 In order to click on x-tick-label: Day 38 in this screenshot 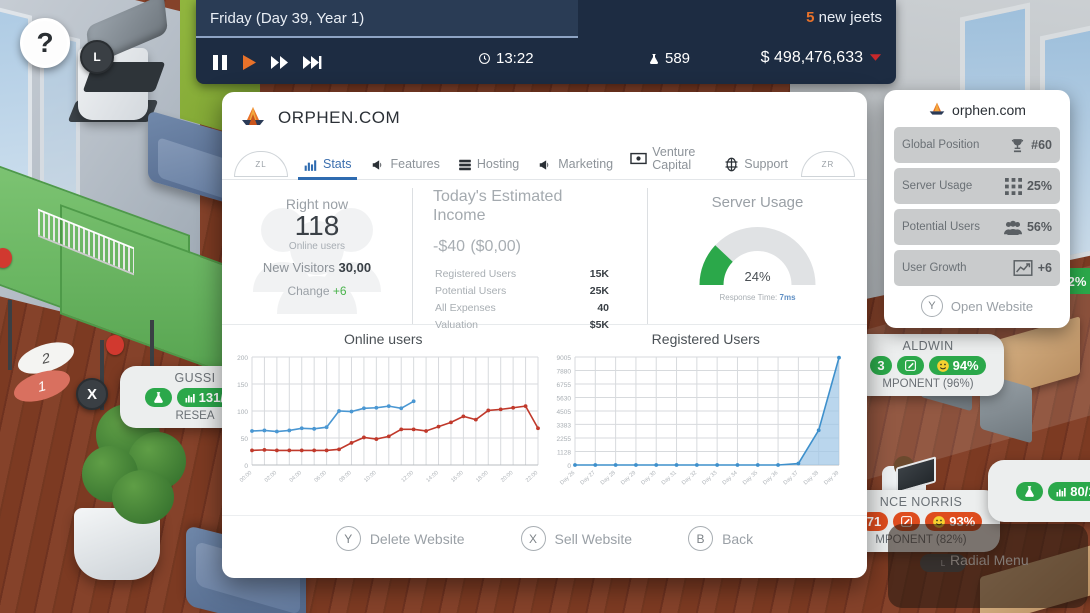, I will do `click(810, 478)`.